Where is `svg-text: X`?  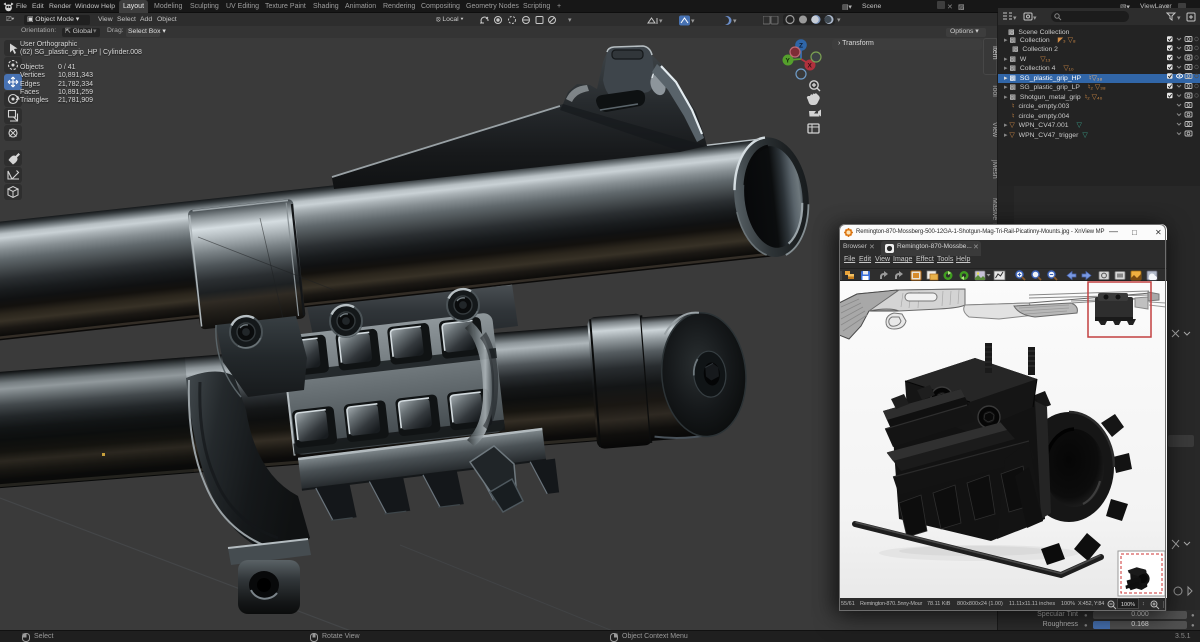
svg-text: X is located at coordinates (810, 66).